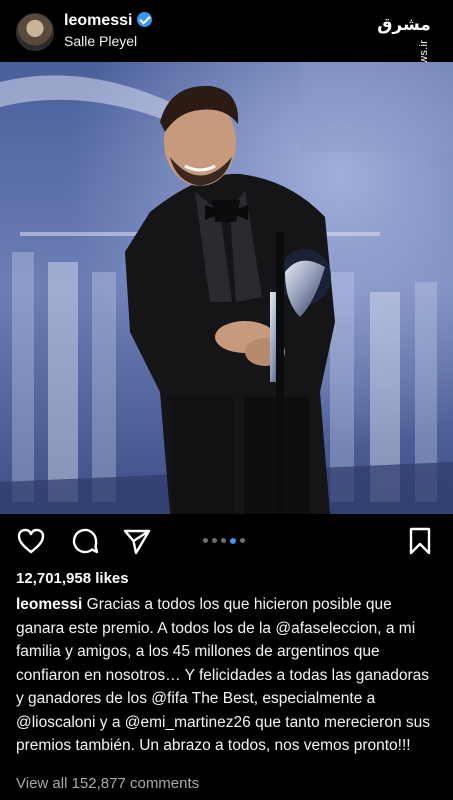 The image size is (453, 800). I want to click on send-icon, so click(137, 541).